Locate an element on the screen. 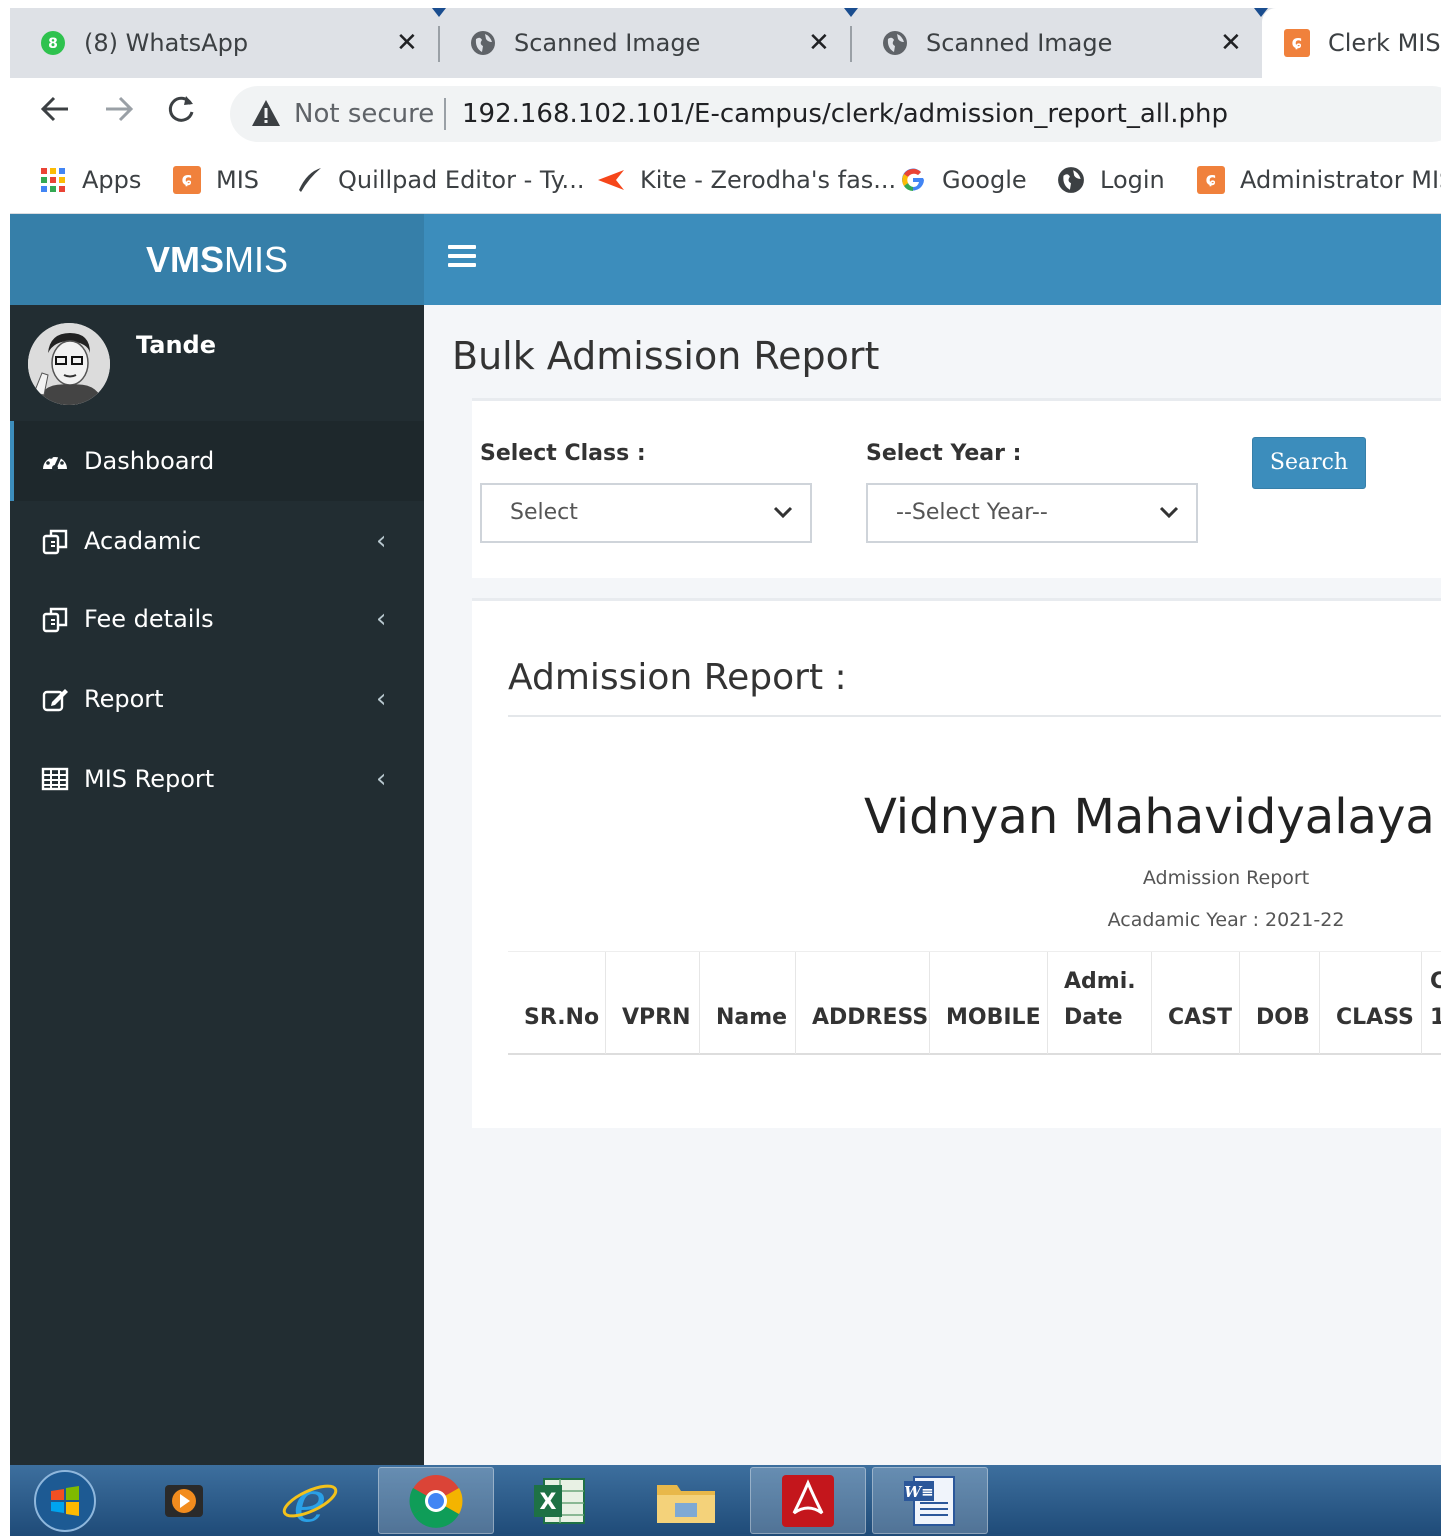 The image size is (1441, 1536). bookmark-mis: ɕ MIS is located at coordinates (215, 180).